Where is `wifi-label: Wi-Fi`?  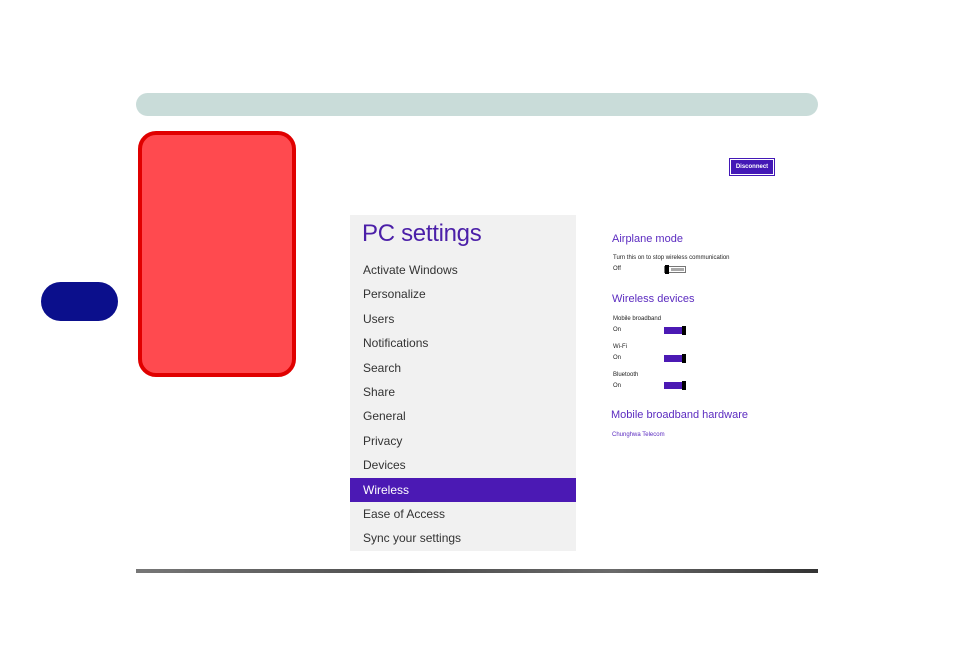
wifi-label: Wi-Fi is located at coordinates (620, 347).